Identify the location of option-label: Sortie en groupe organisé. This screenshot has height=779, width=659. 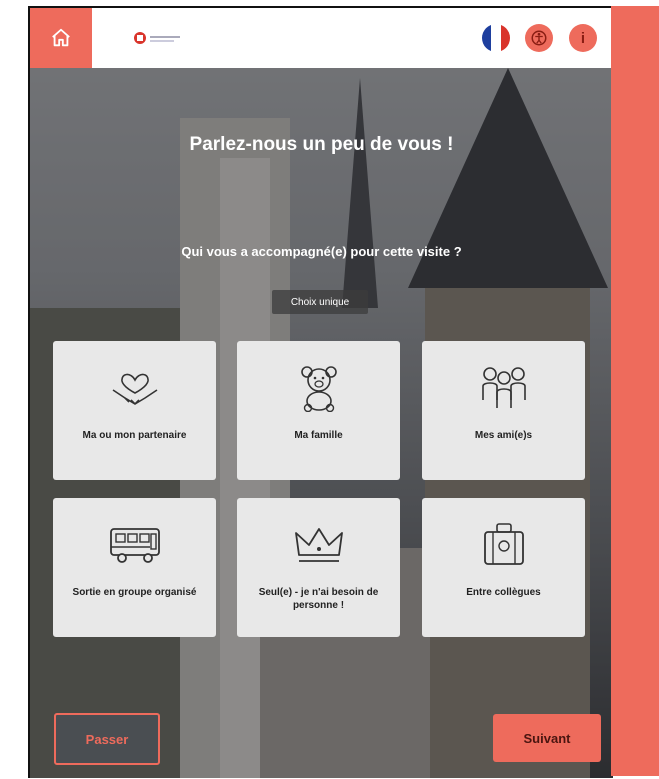
(134, 592).